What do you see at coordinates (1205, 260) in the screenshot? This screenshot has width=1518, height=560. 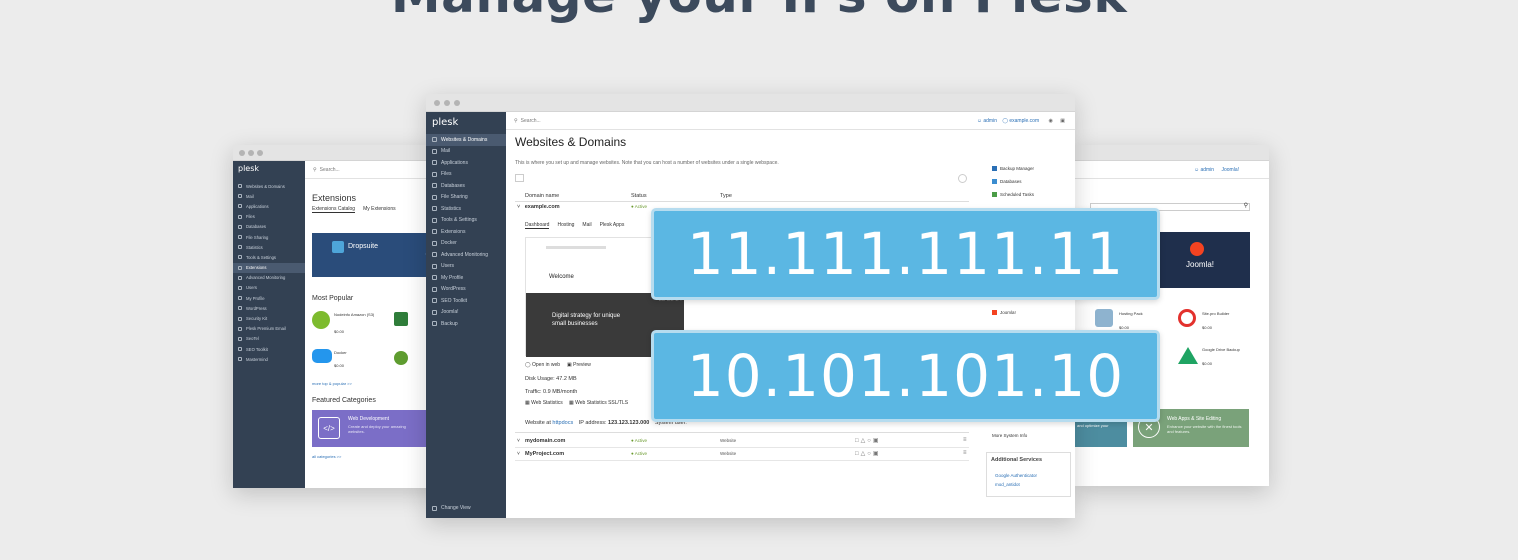 I see `banner-joomla: Joomla!` at bounding box center [1205, 260].